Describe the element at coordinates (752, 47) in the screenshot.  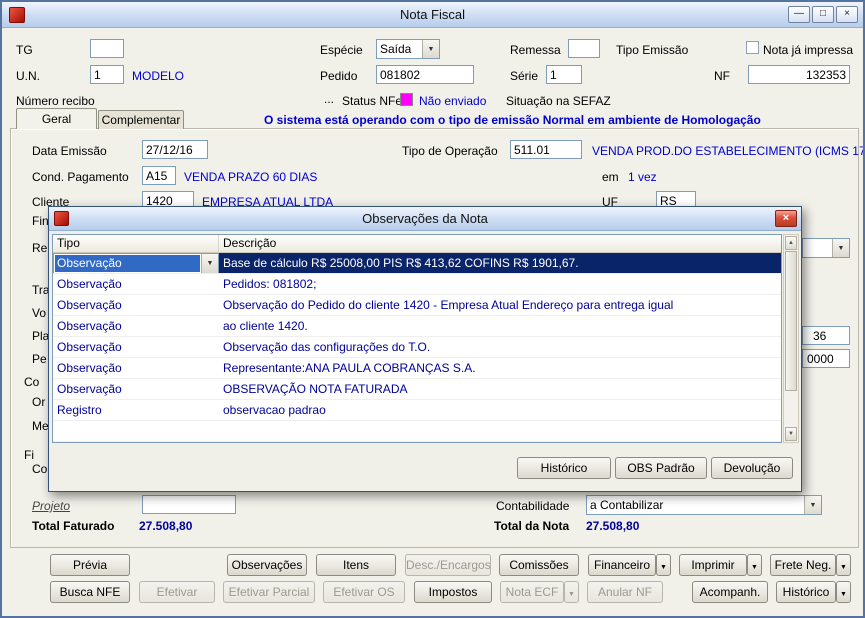
I see `nota-ja-impressa-checkbox` at that location.